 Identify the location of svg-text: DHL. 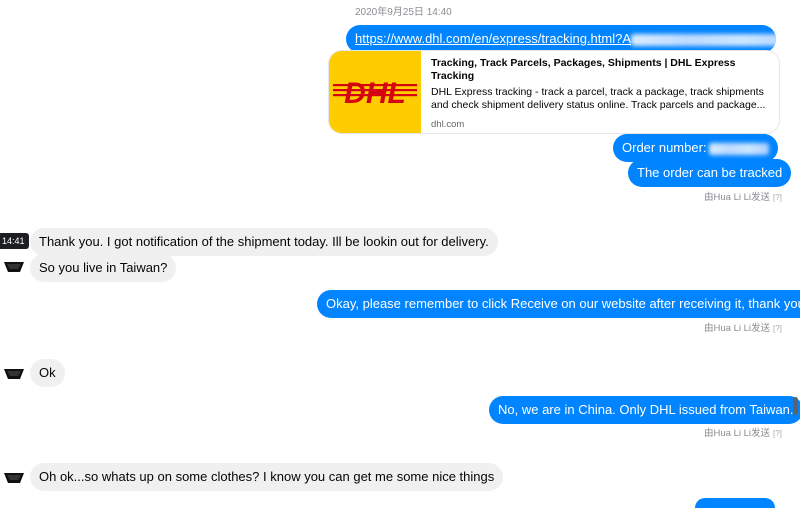
(375, 93).